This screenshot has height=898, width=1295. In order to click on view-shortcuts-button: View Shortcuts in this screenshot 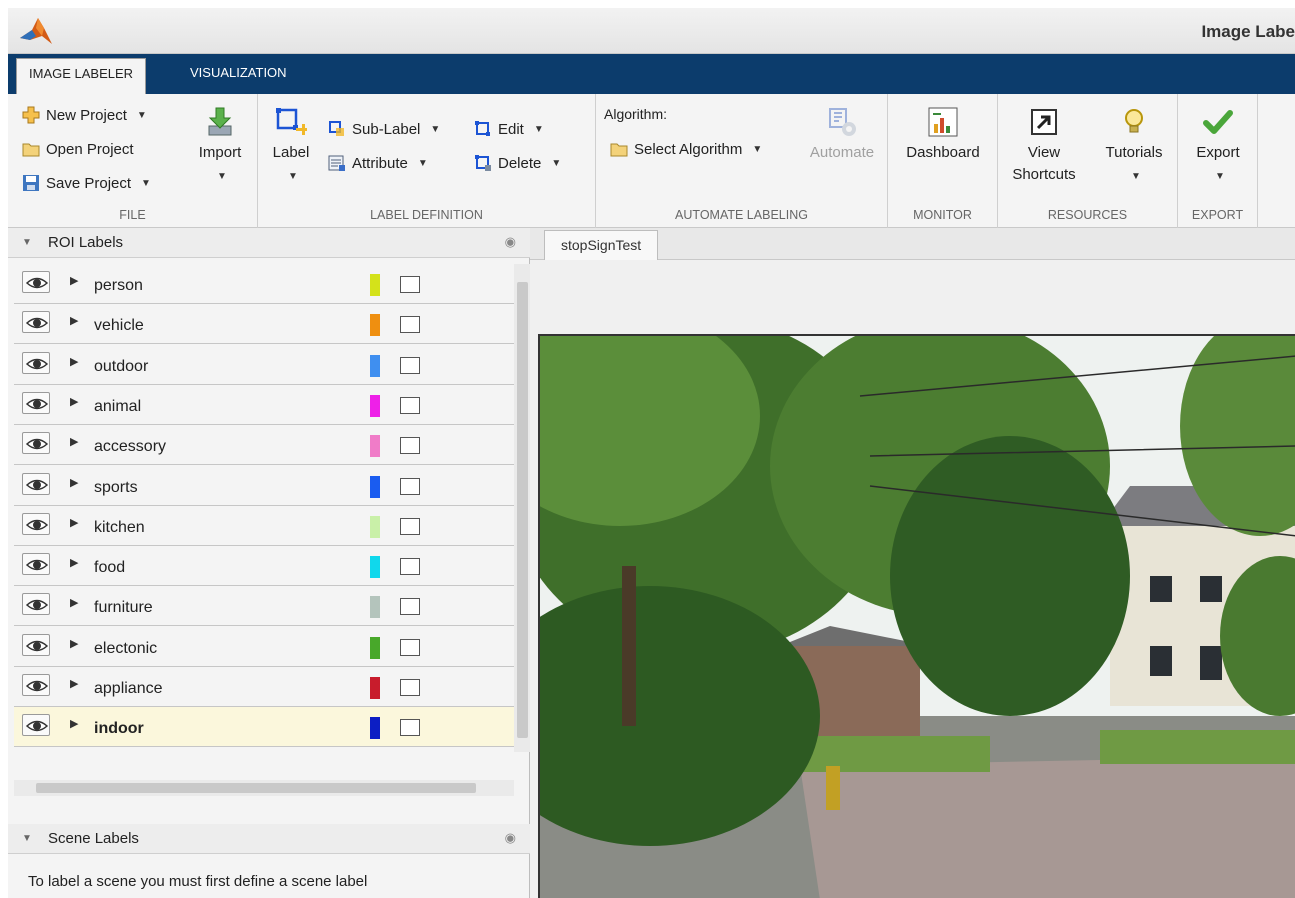, I will do `click(1044, 146)`.